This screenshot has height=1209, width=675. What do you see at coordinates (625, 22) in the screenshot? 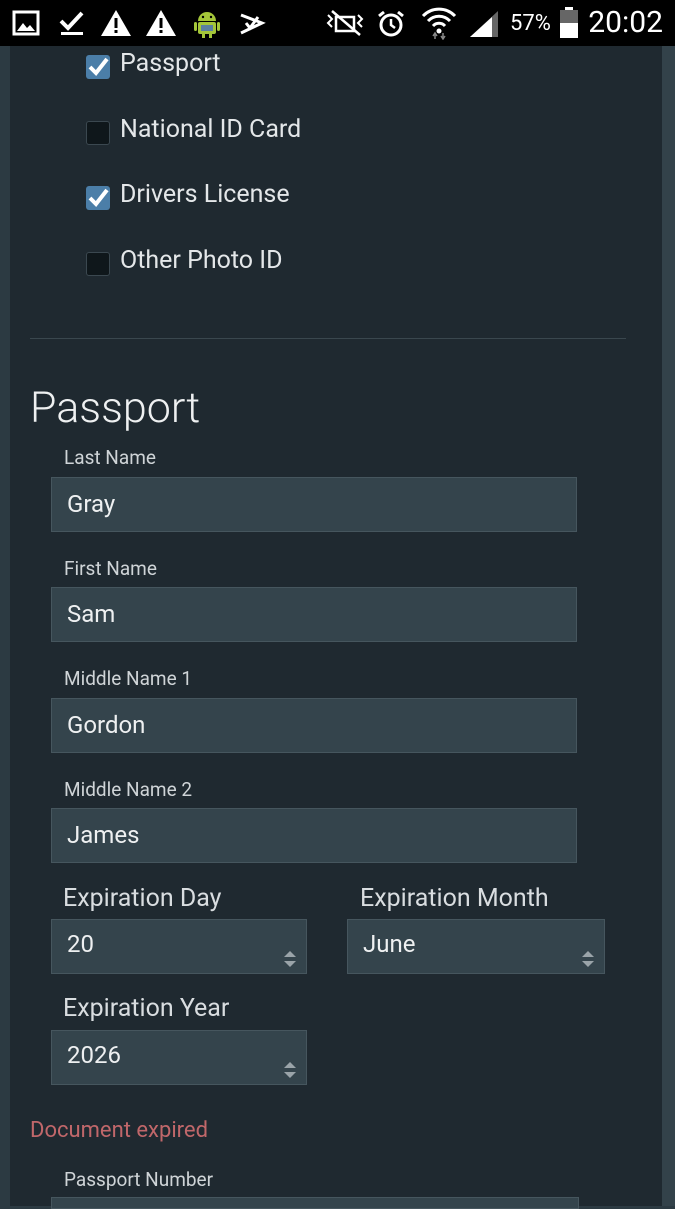
I see `clock: 20:02` at bounding box center [625, 22].